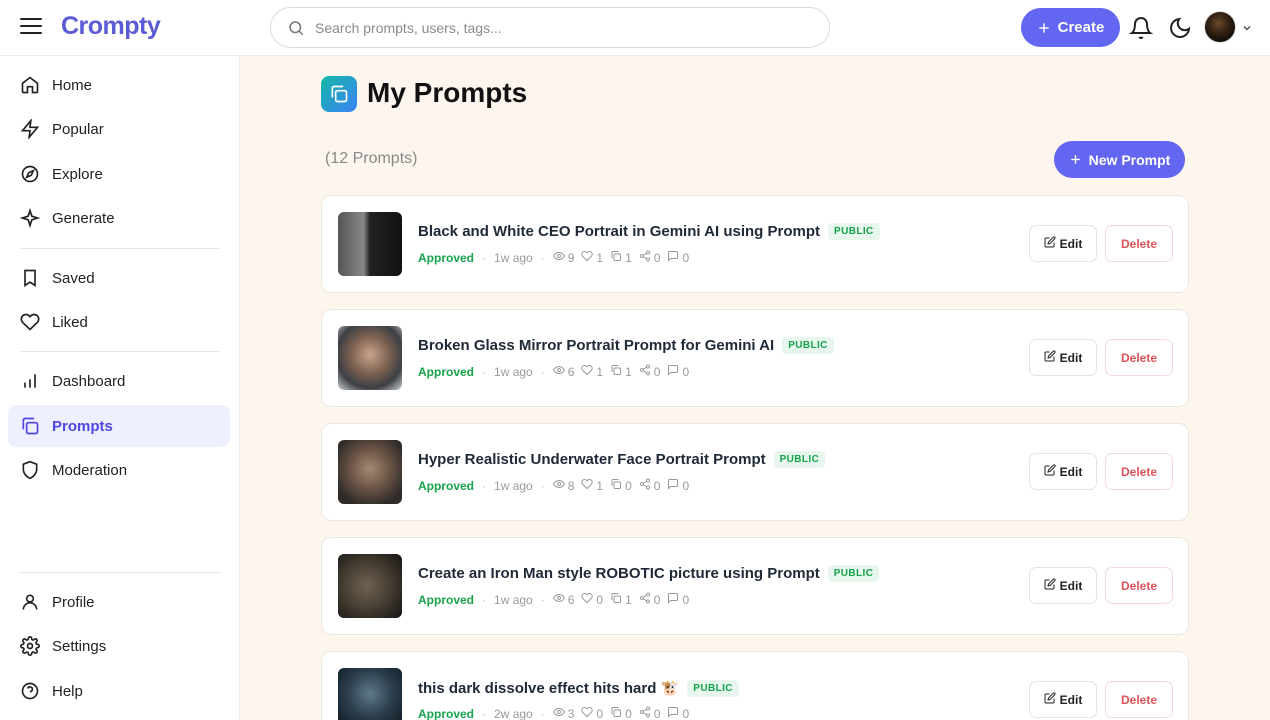 The width and height of the screenshot is (1270, 720). I want to click on sidebar-item-dashboard: Dashboard, so click(119, 381).